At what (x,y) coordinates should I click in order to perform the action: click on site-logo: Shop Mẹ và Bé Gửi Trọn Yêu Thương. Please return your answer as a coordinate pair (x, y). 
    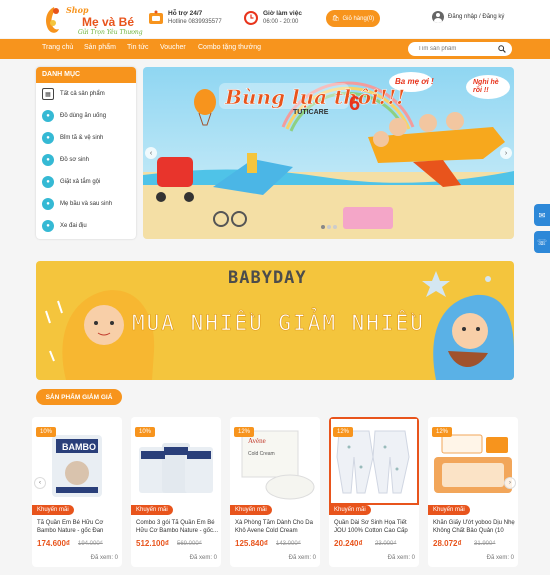
    Looking at the image, I should click on (92, 20).